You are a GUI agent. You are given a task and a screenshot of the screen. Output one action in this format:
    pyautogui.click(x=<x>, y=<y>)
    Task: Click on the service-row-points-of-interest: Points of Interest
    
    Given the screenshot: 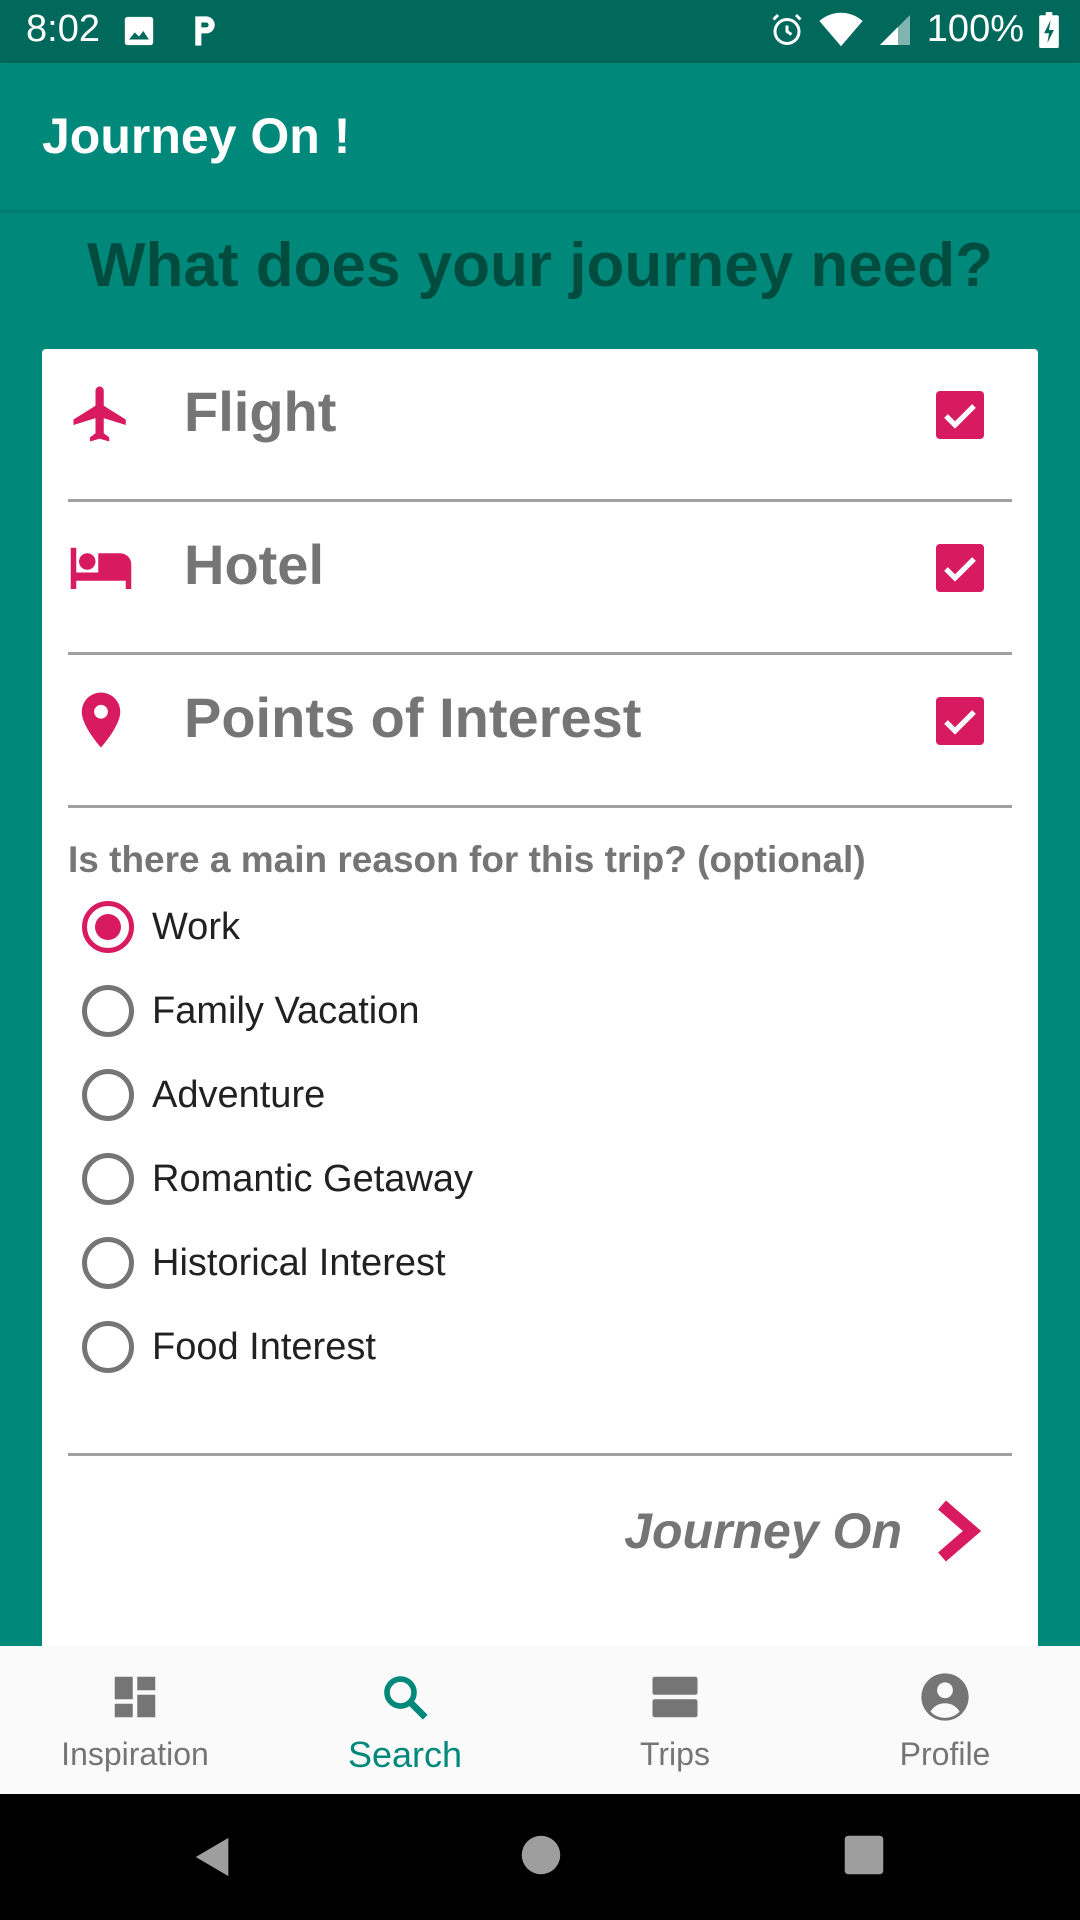 What is the action you would take?
    pyautogui.click(x=540, y=731)
    